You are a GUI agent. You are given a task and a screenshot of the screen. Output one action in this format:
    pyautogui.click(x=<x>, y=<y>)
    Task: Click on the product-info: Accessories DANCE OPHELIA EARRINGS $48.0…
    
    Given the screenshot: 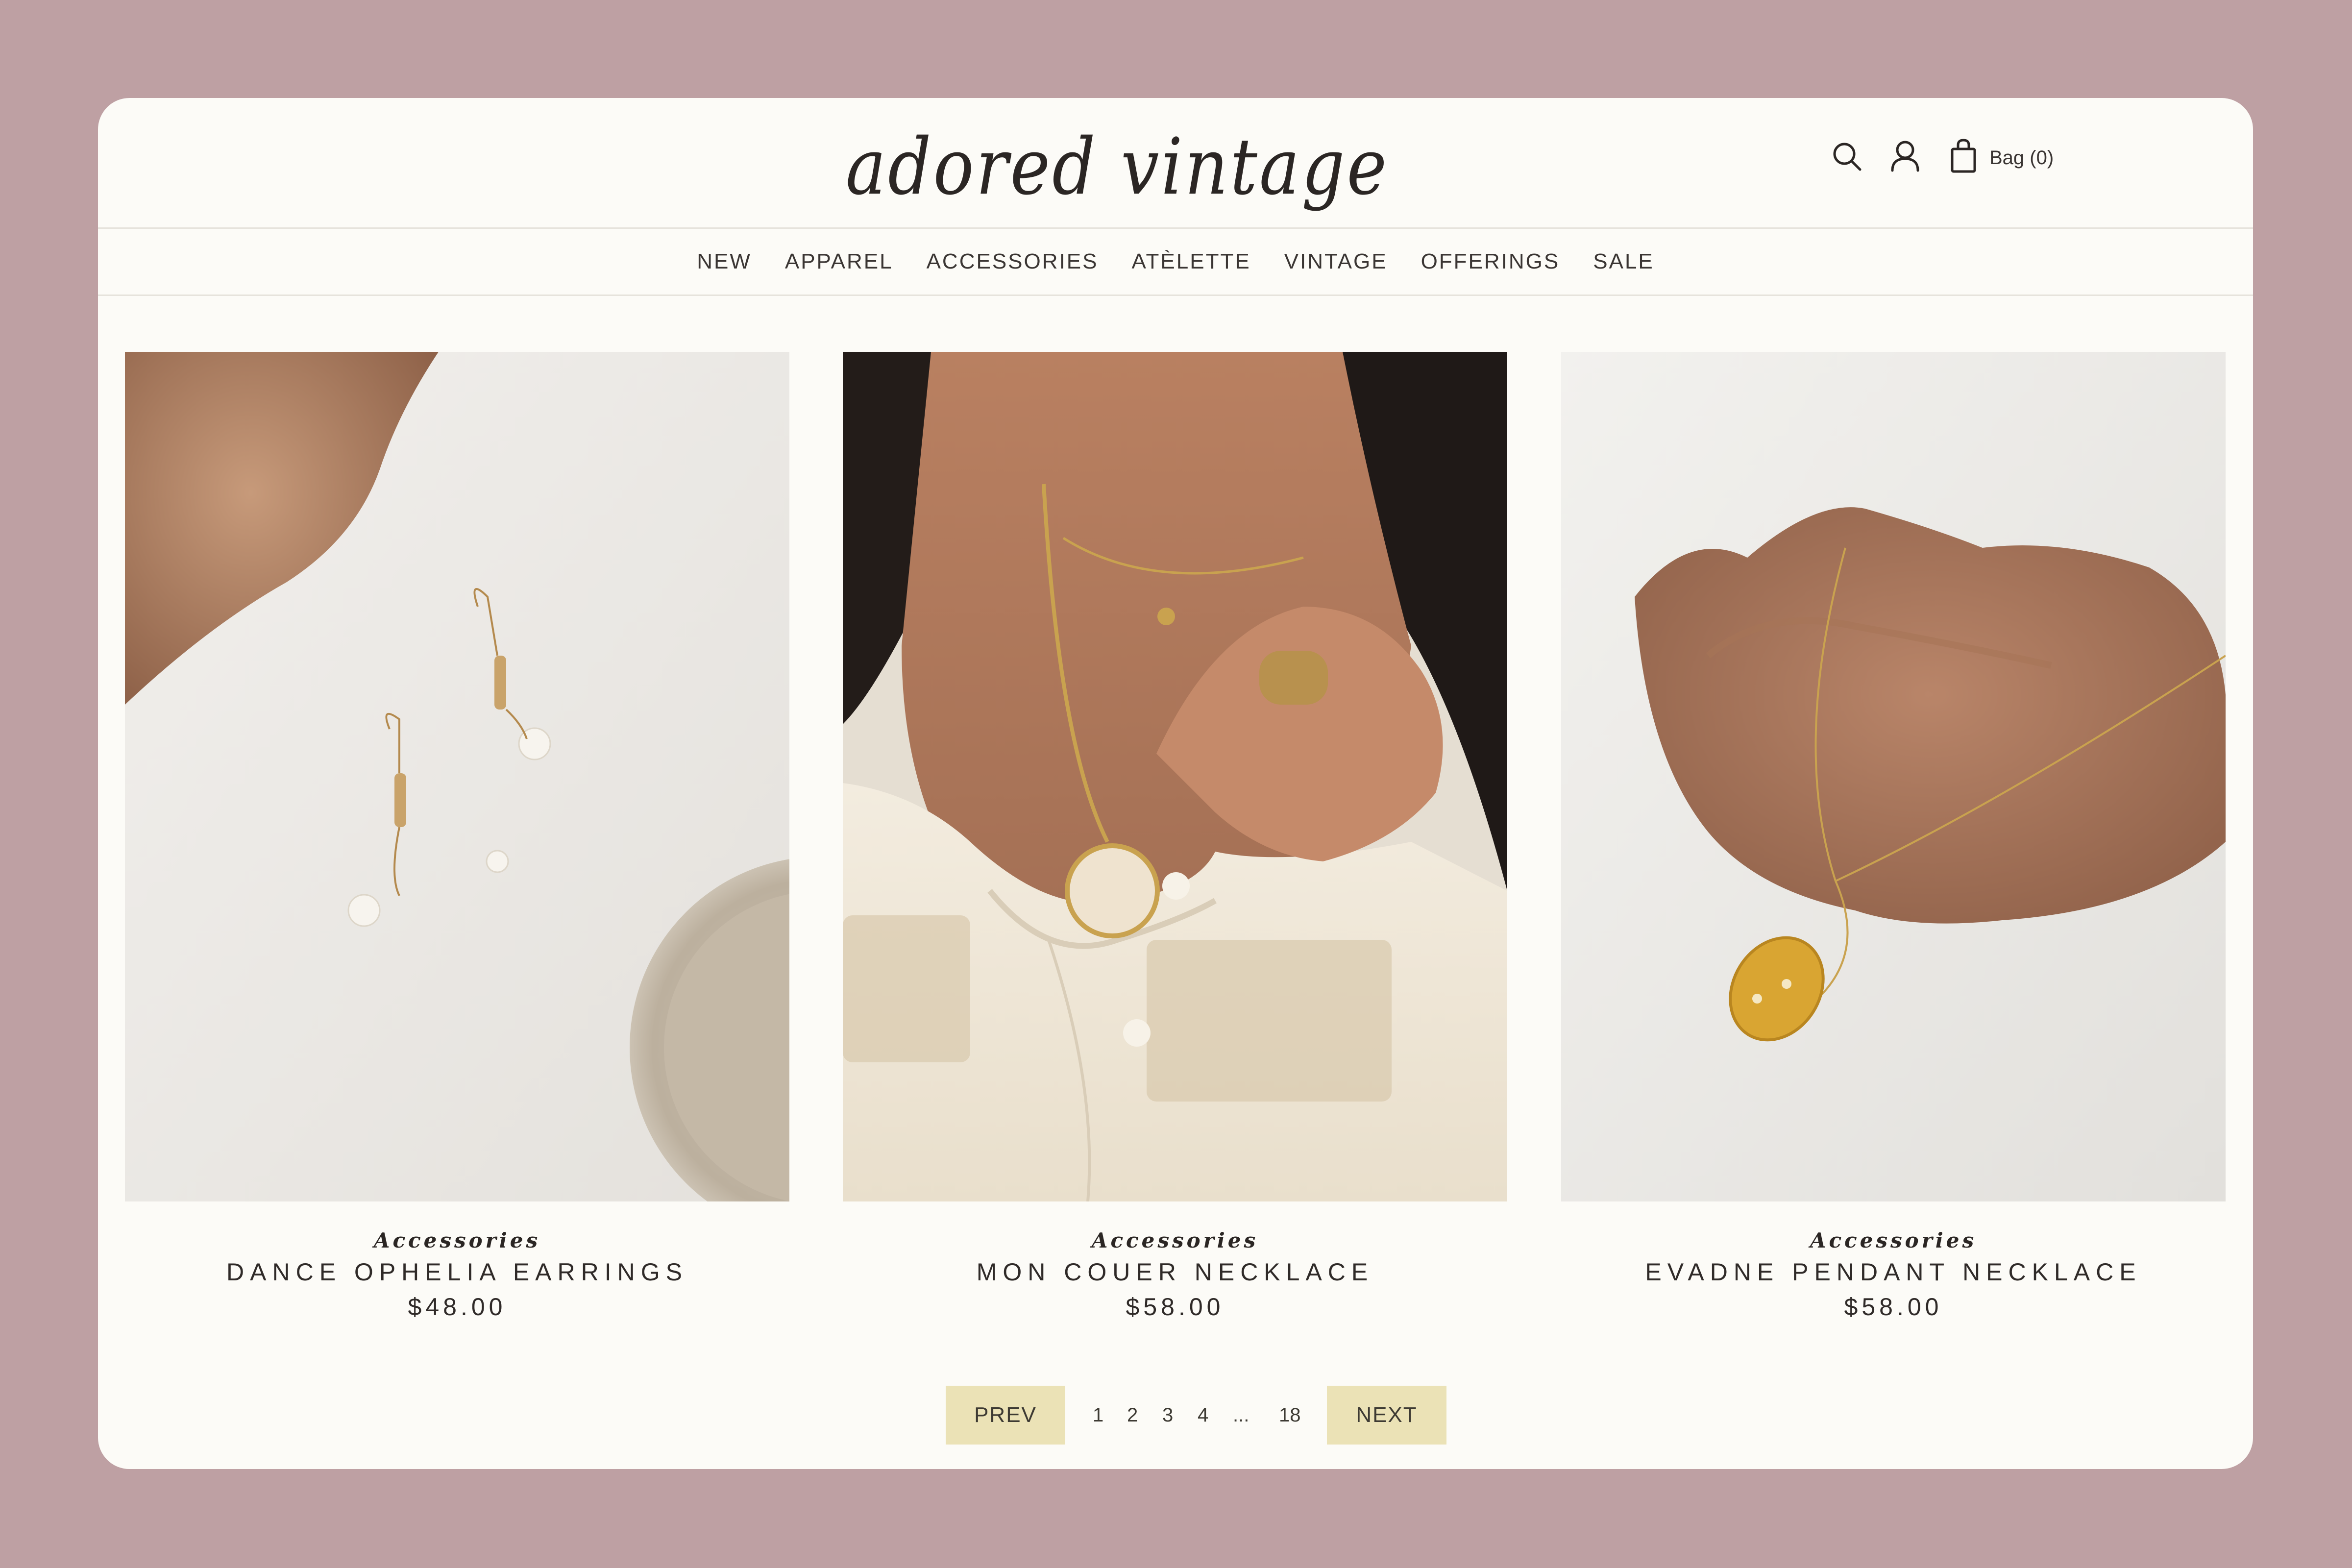 What is the action you would take?
    pyautogui.click(x=457, y=1275)
    